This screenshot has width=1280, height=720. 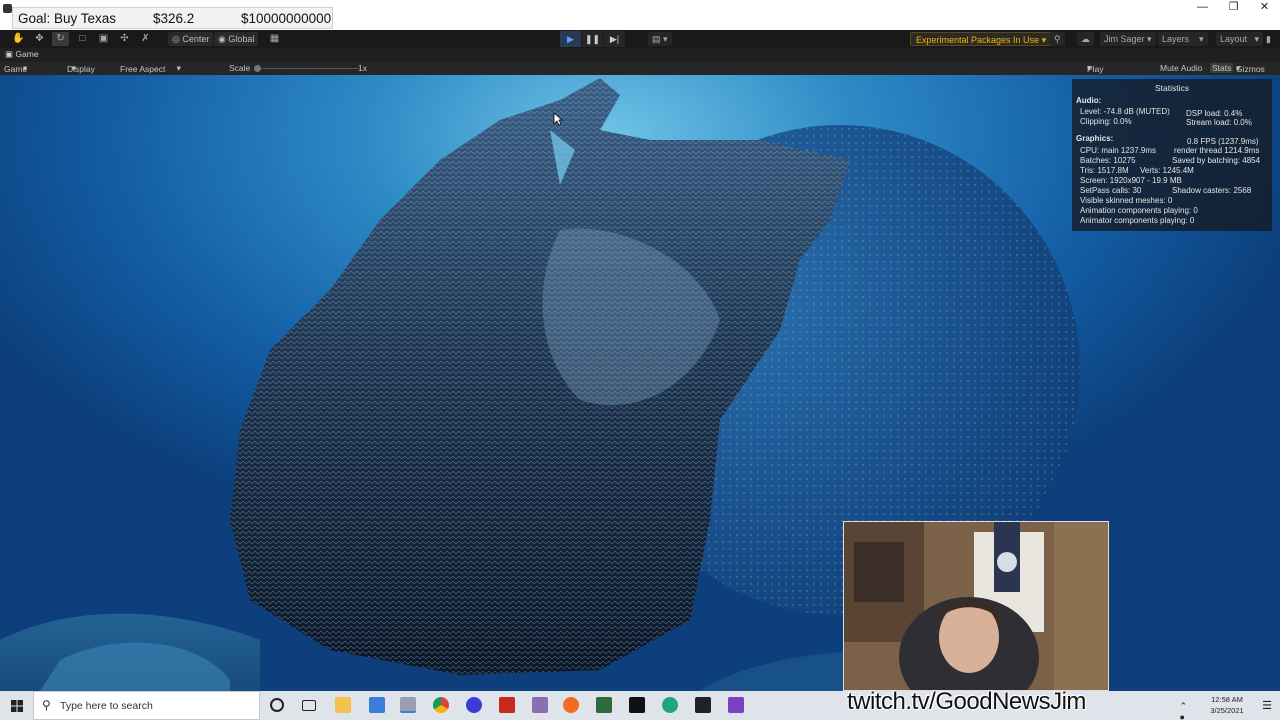 What do you see at coordinates (474, 705) in the screenshot?
I see `headset-app-icon` at bounding box center [474, 705].